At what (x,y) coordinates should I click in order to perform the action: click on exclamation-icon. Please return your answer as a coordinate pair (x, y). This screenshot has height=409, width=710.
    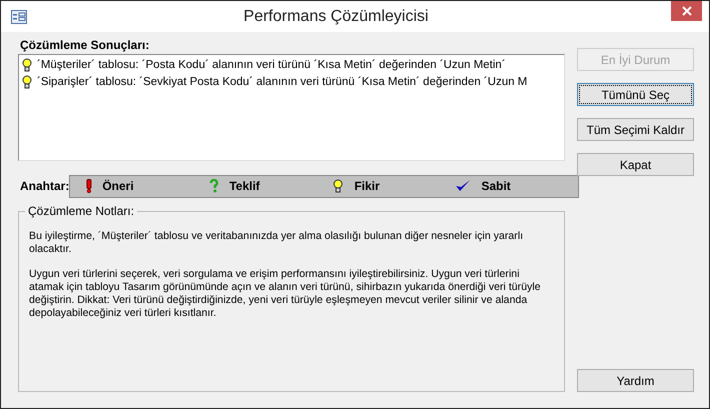
    Looking at the image, I should click on (89, 186).